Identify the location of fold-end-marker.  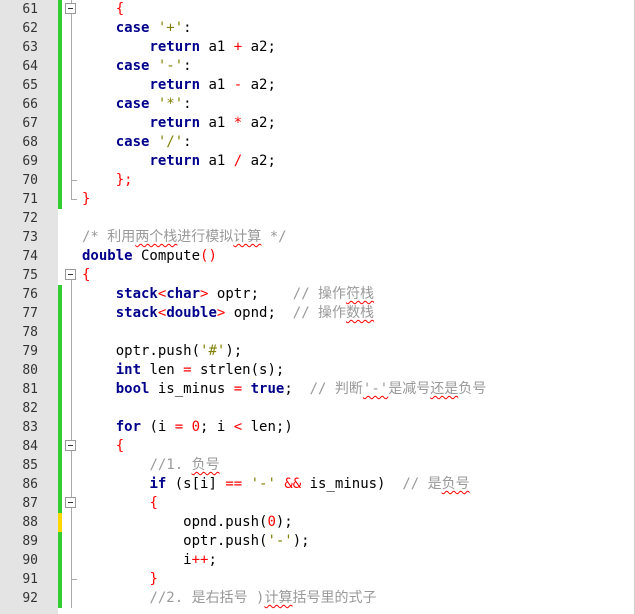
(72, 579).